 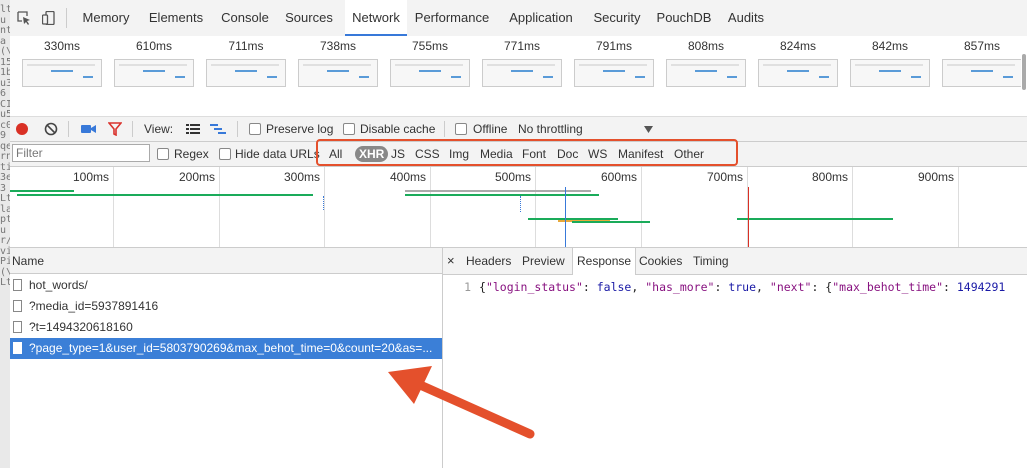 I want to click on offline-checkbox, so click(x=461, y=129).